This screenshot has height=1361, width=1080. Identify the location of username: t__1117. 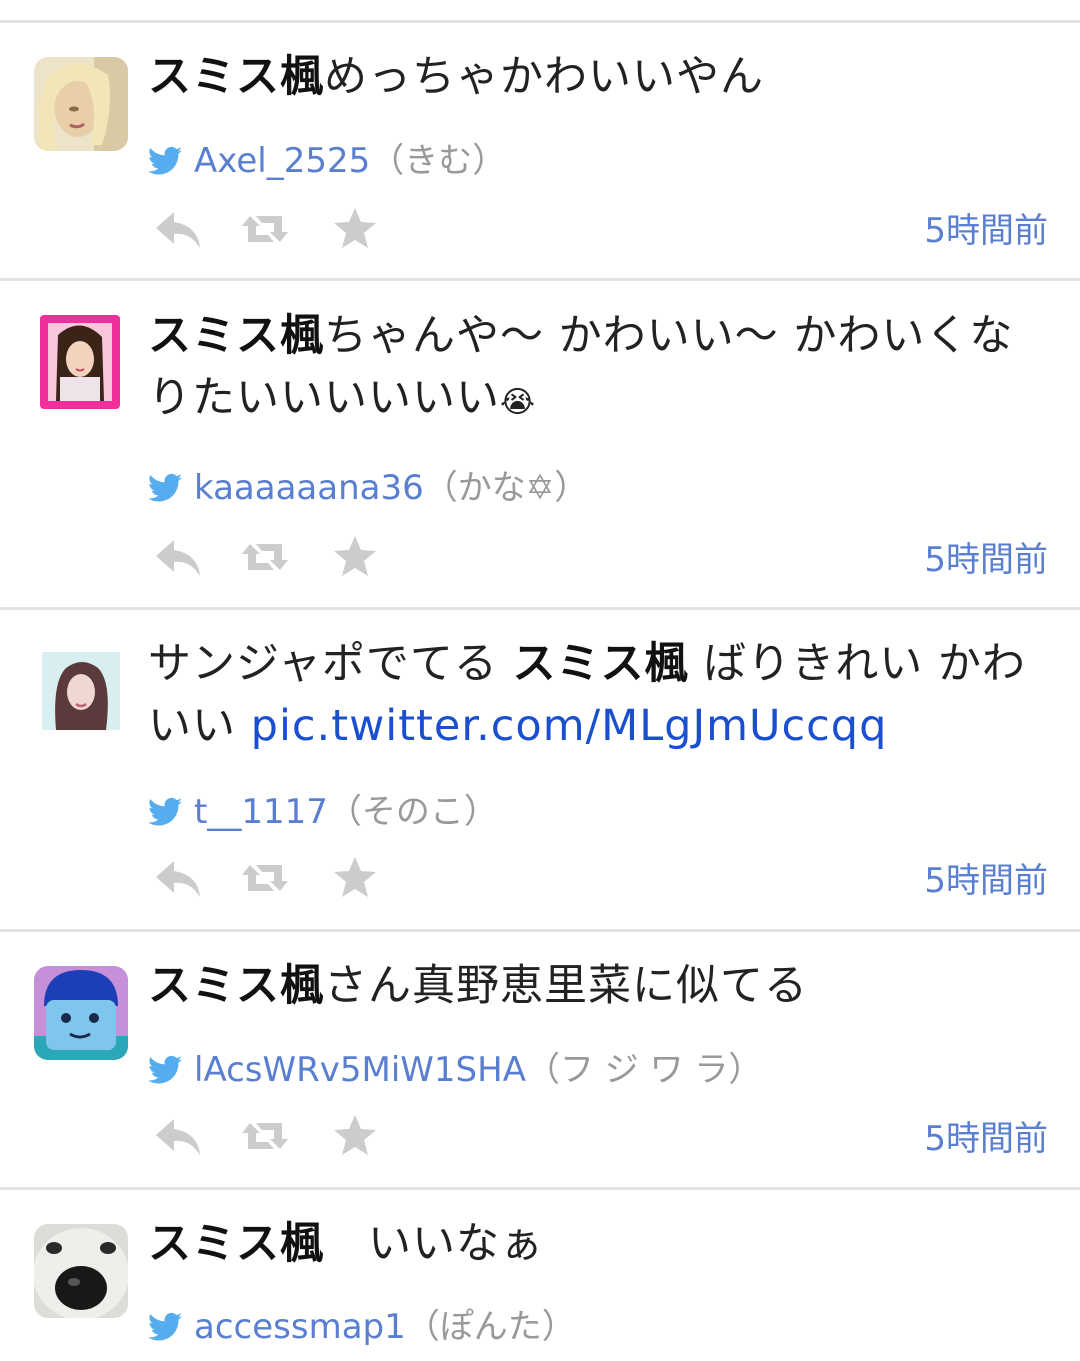
(261, 812).